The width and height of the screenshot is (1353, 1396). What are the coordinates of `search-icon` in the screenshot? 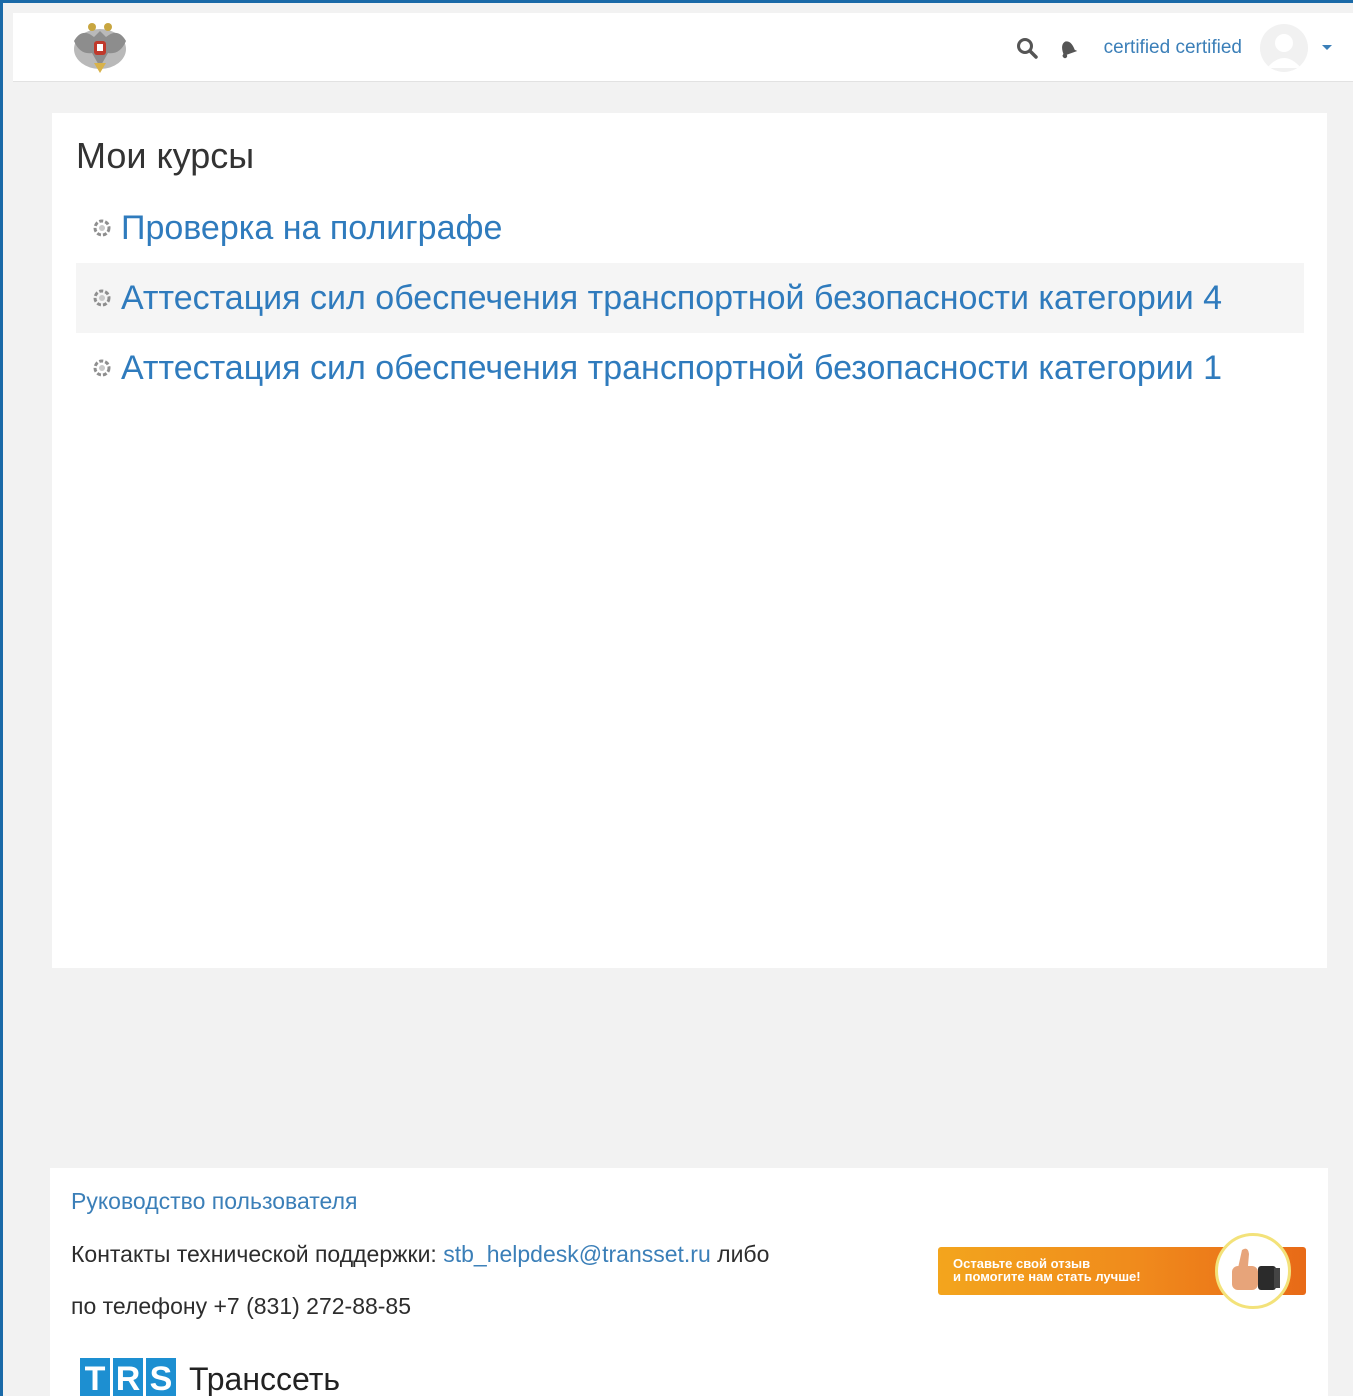 It's located at (1027, 48).